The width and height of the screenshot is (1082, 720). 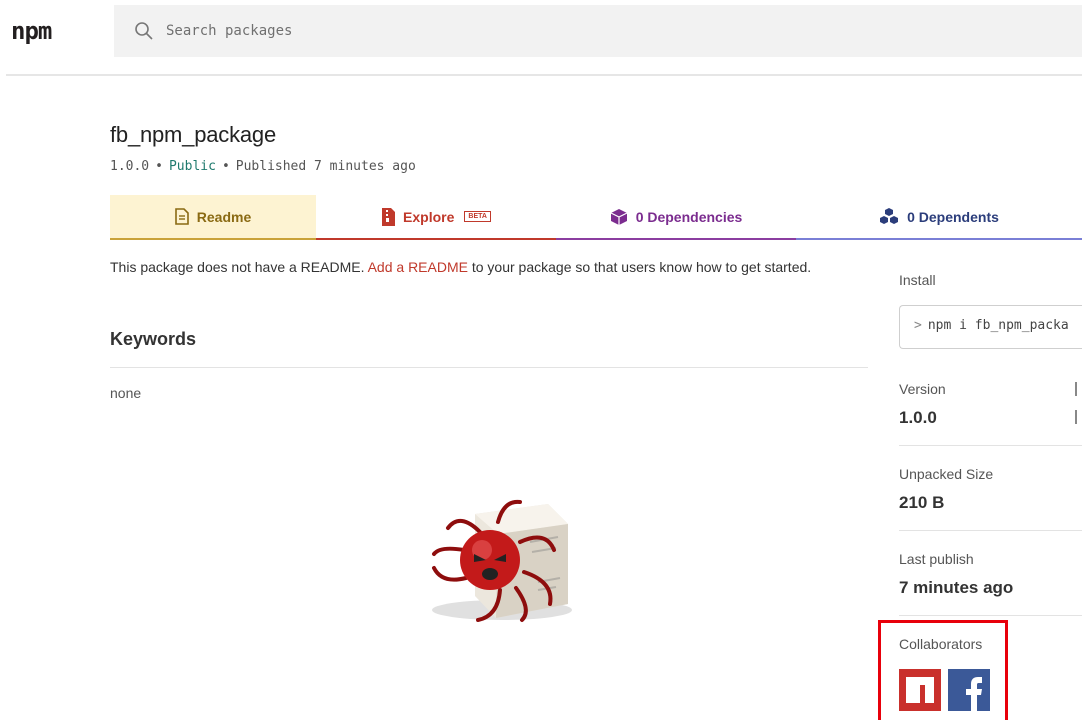 I want to click on npm-logo: npm, so click(x=31, y=31).